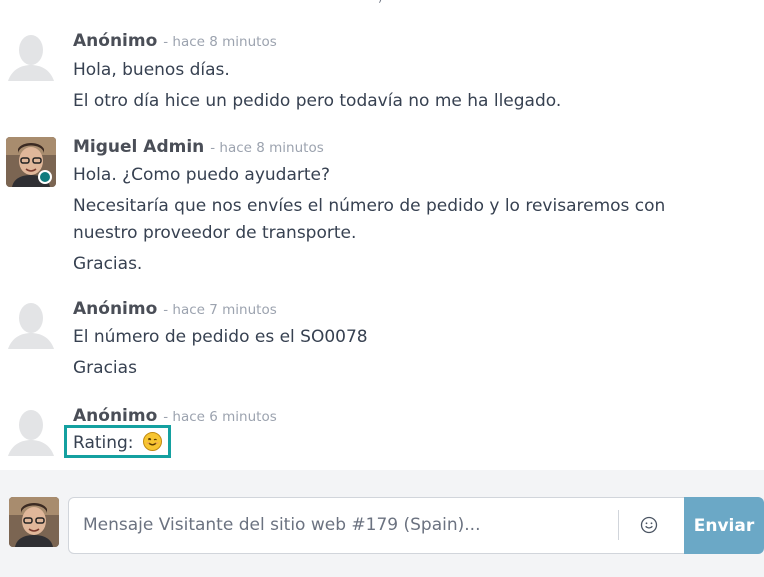 This screenshot has height=577, width=764. What do you see at coordinates (152, 441) in the screenshot?
I see `smiling-face-icon` at bounding box center [152, 441].